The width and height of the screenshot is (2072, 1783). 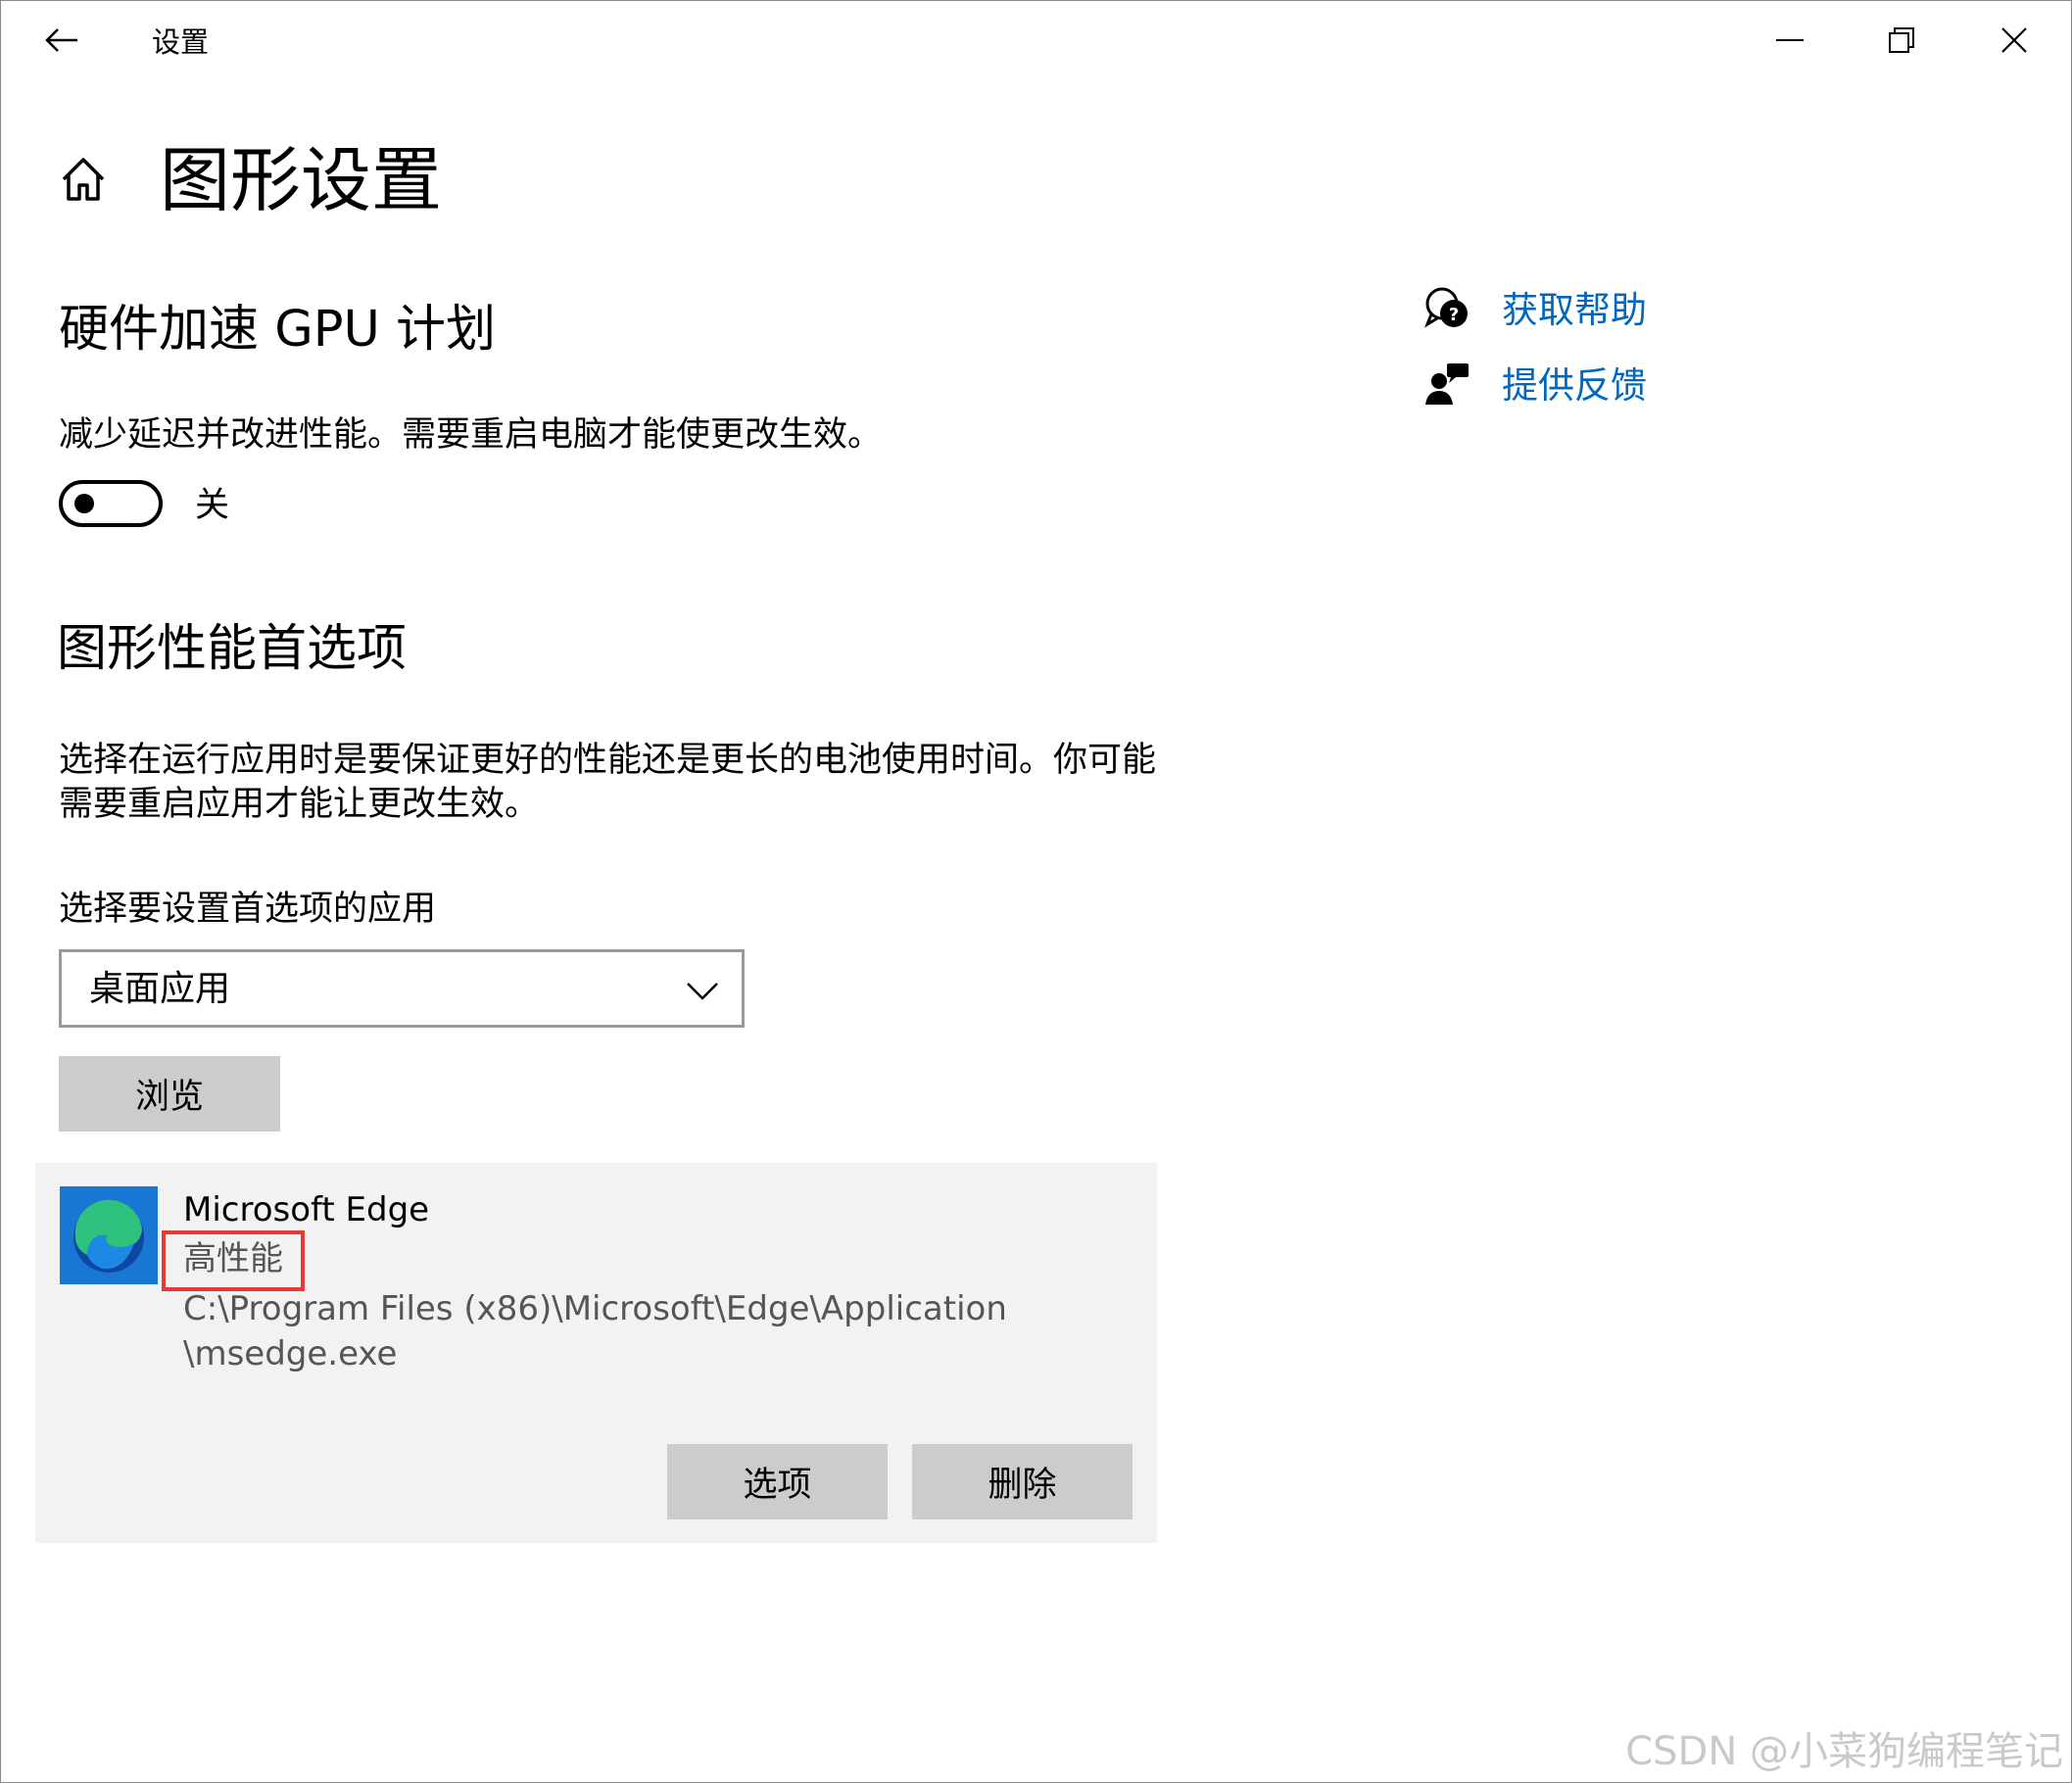 I want to click on gpu-scheduling-description: 减少延迟并改进性能。需要重启电脑才能使更改生效。, so click(x=471, y=435).